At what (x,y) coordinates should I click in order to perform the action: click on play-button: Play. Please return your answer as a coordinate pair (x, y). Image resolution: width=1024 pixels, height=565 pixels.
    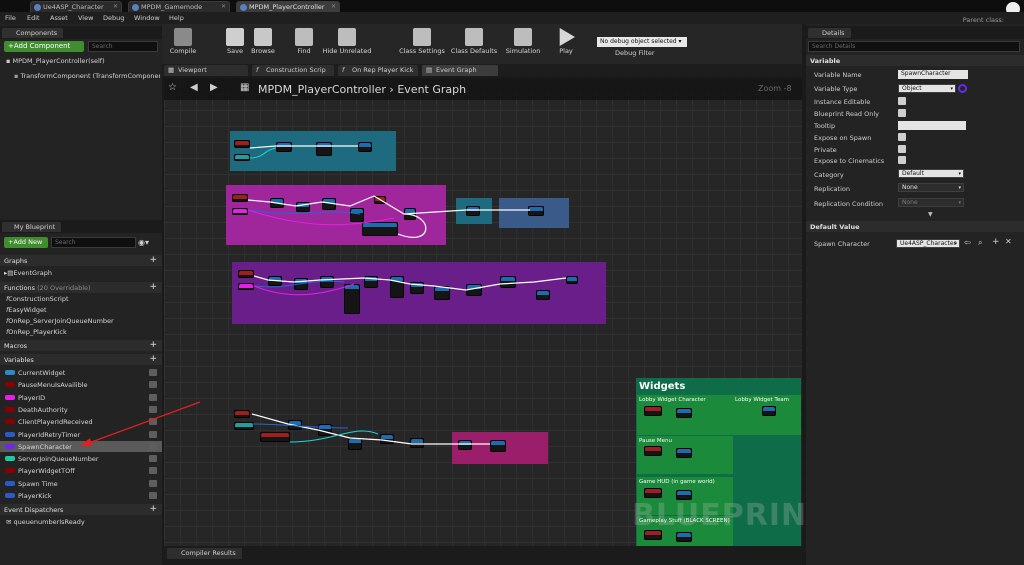
    Looking at the image, I should click on (566, 44).